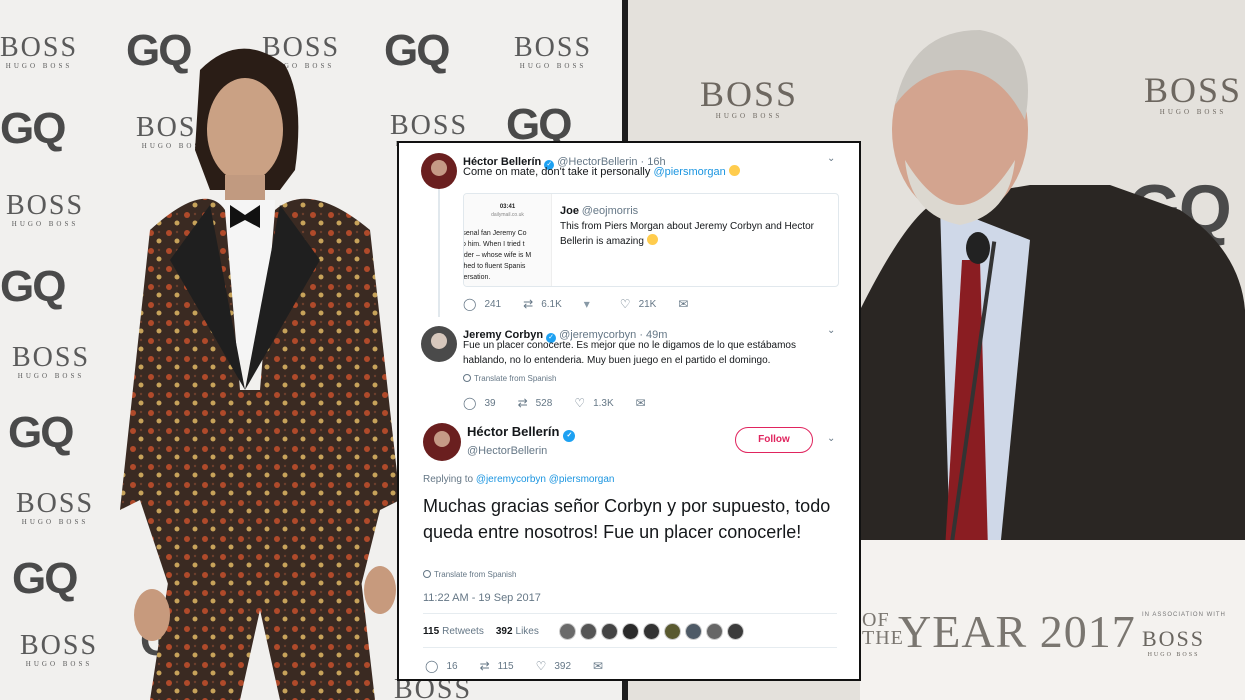  I want to click on retweet-icon: ▾, so click(586, 304).